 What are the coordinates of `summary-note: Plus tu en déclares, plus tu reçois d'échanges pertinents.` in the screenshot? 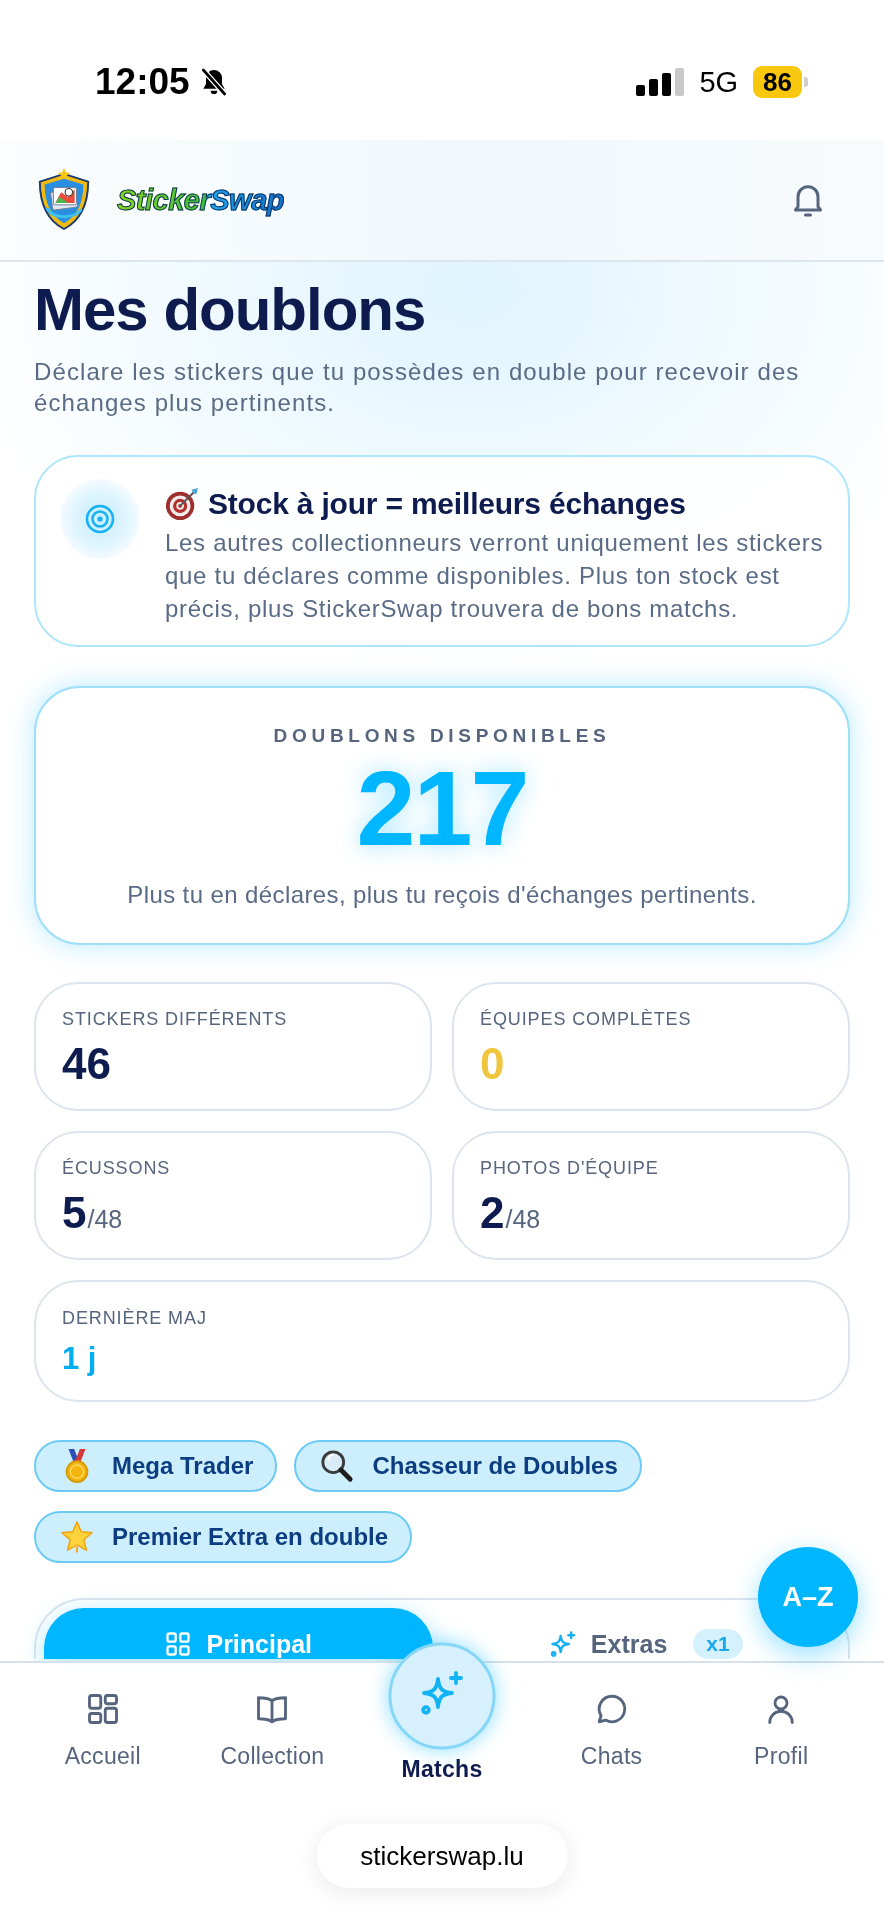 It's located at (442, 895).